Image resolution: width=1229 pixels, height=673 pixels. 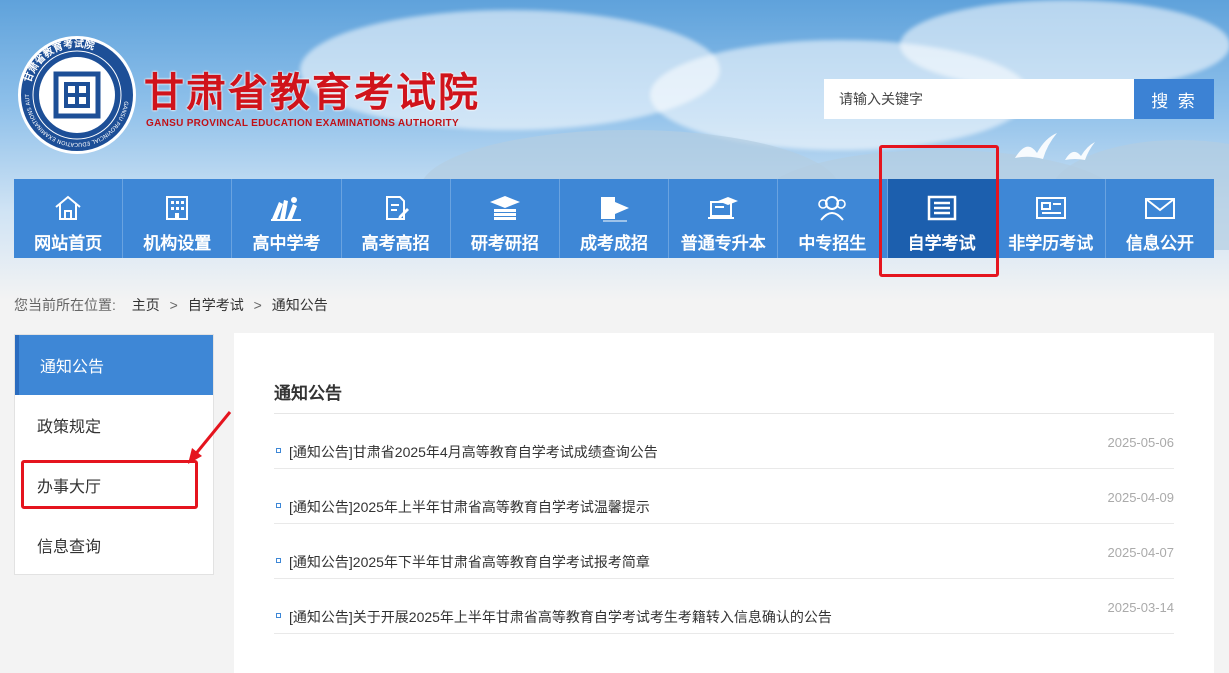 What do you see at coordinates (312, 89) in the screenshot?
I see `site-title: 甘肃省教育考试院` at bounding box center [312, 89].